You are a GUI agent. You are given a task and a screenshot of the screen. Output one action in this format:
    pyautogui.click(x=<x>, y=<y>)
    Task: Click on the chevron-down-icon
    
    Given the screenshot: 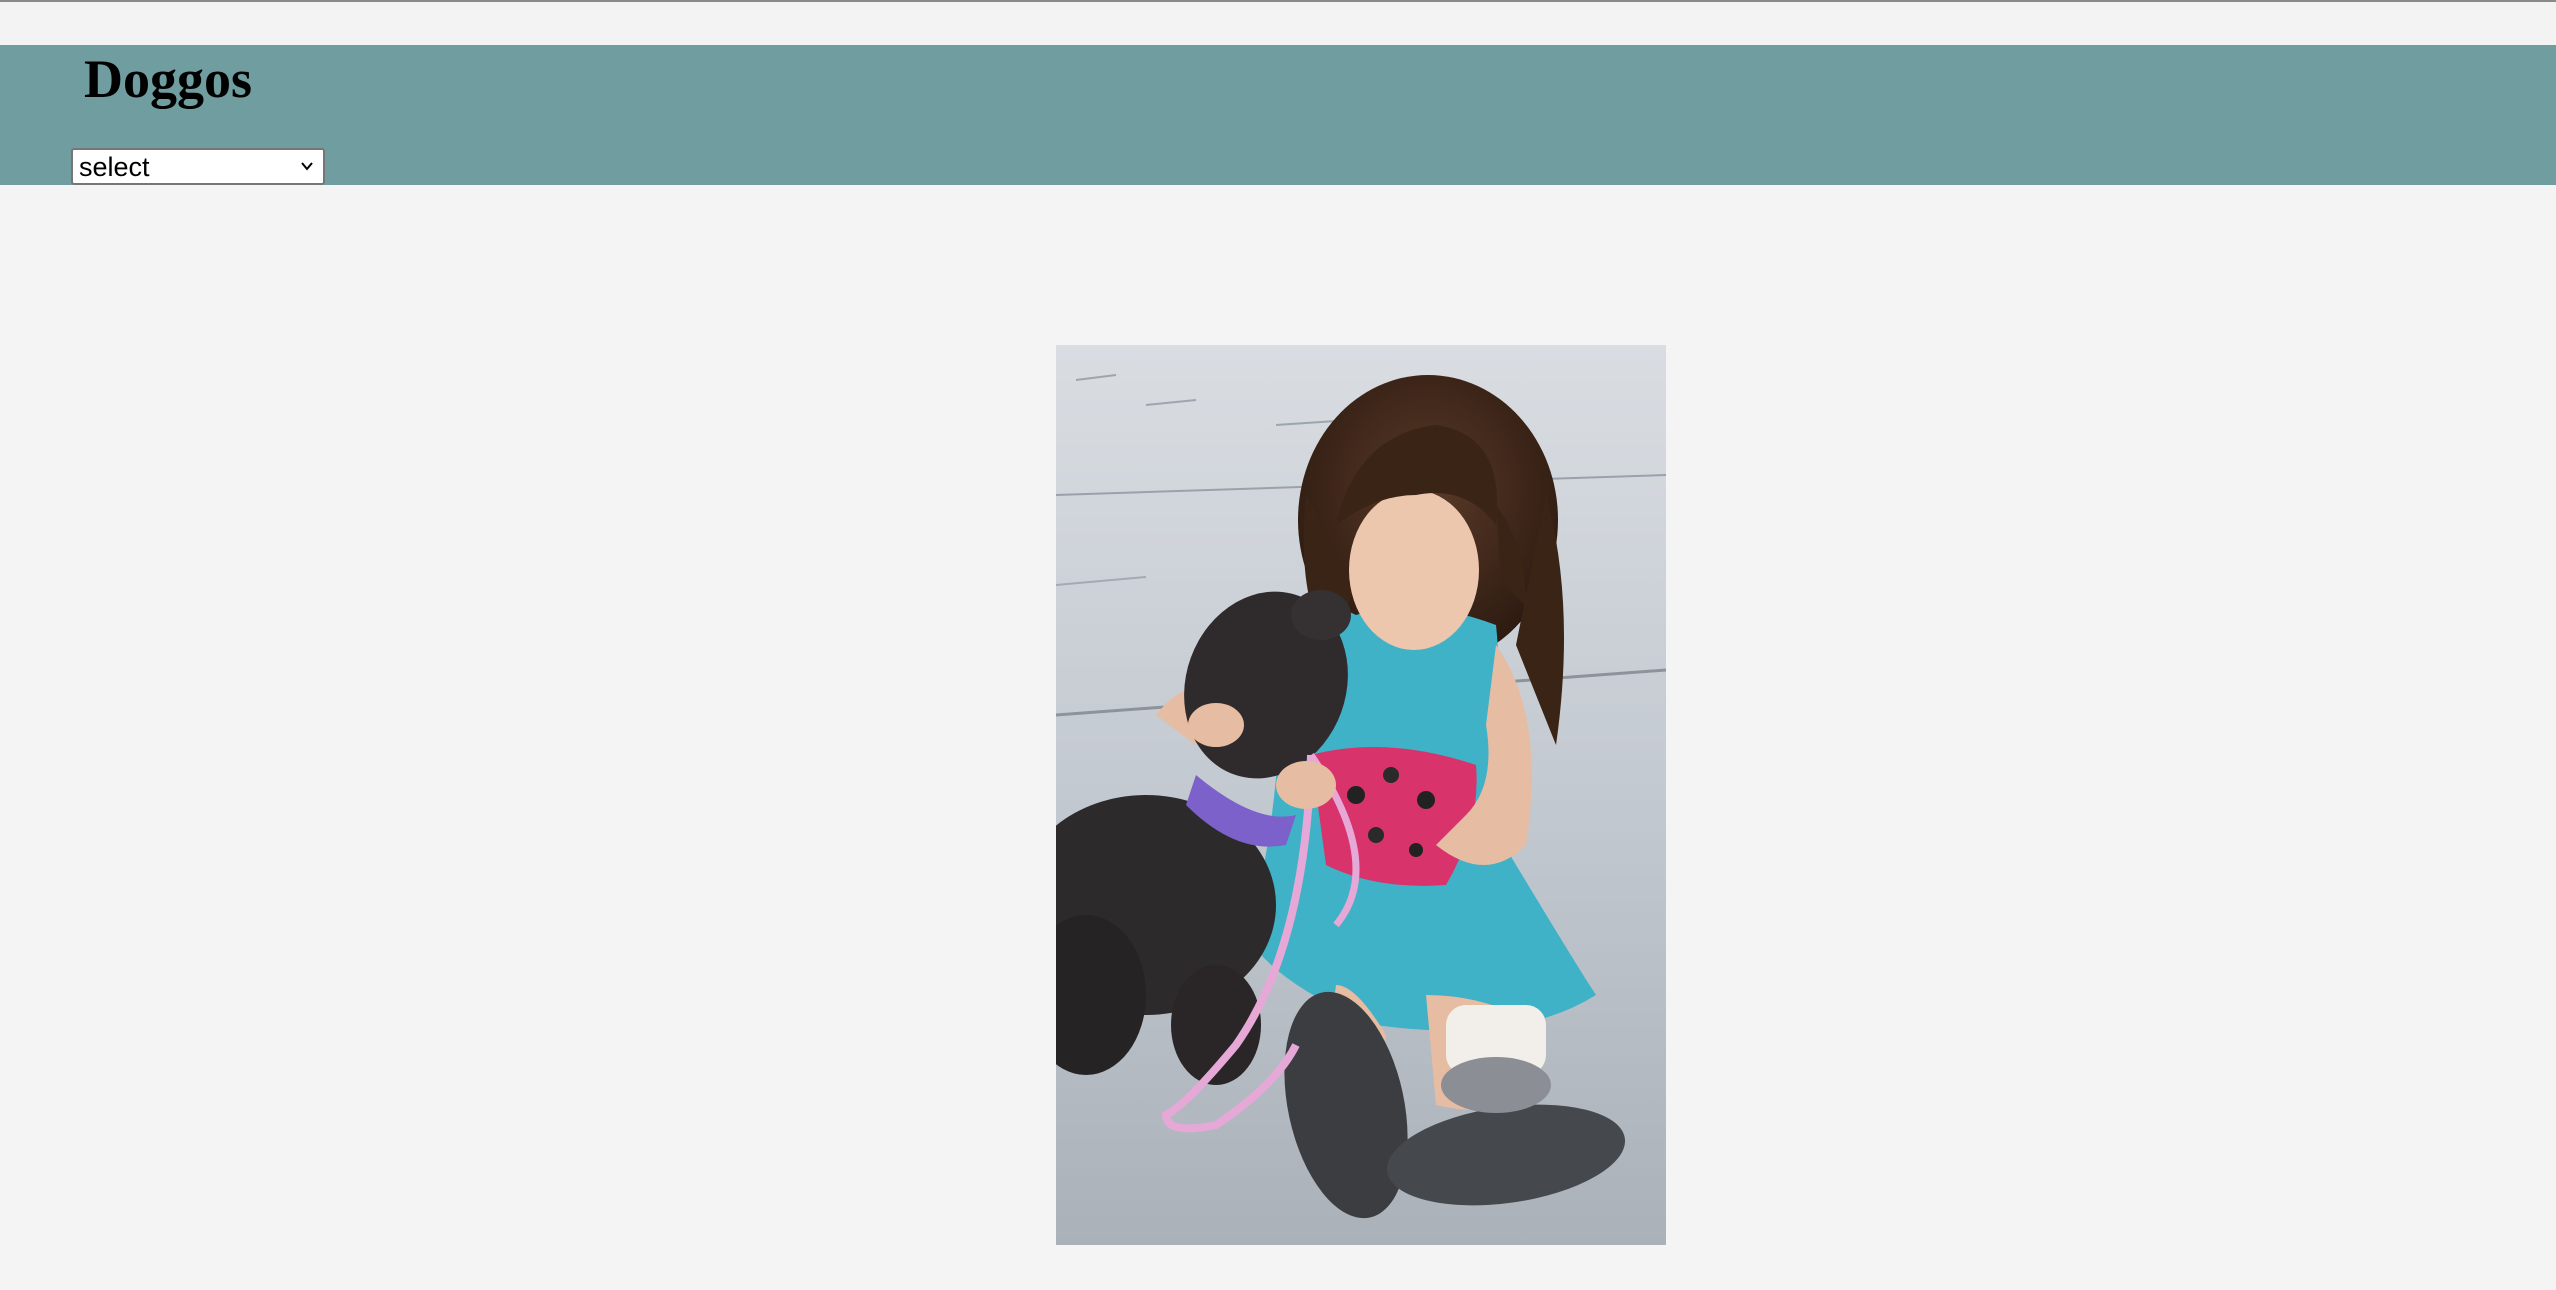 What is the action you would take?
    pyautogui.click(x=307, y=166)
    